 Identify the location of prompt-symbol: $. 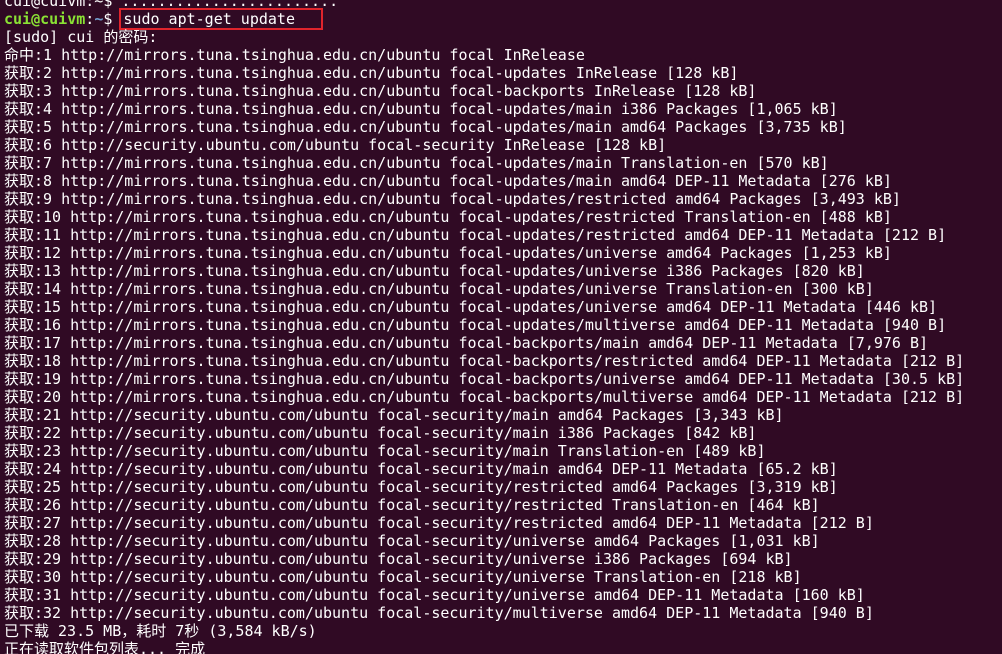
(112, 19).